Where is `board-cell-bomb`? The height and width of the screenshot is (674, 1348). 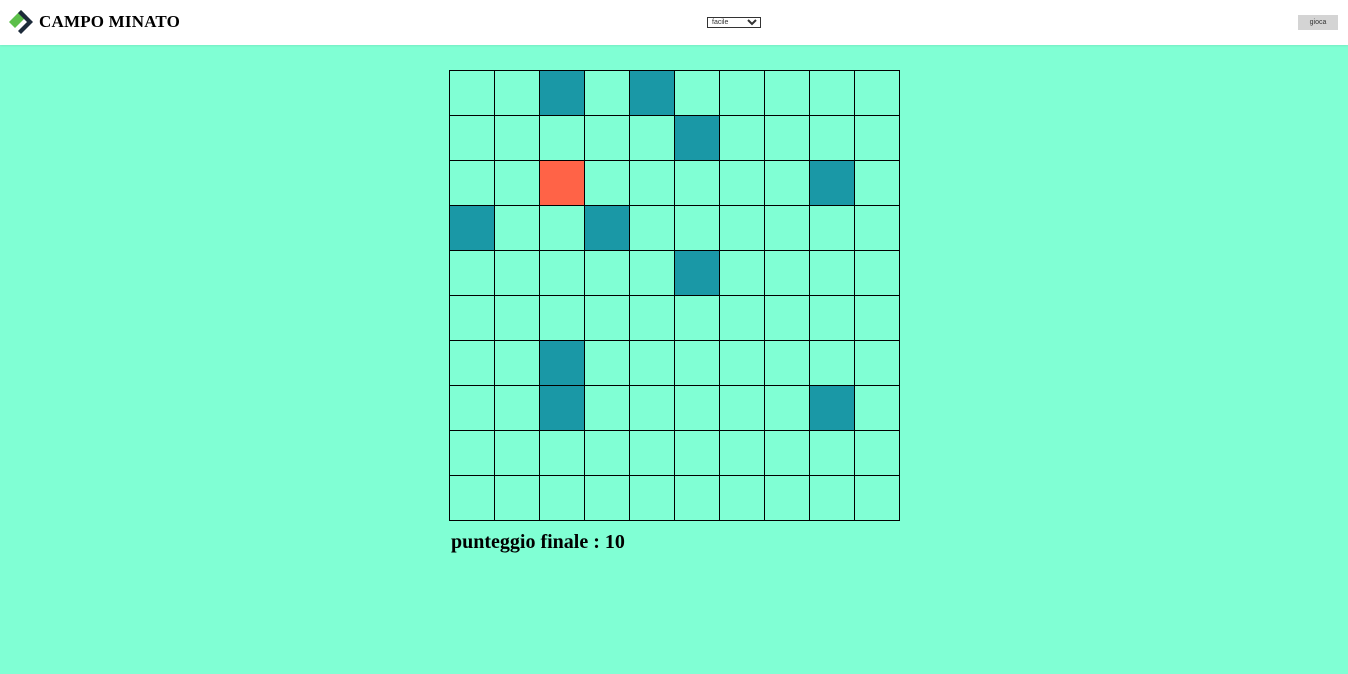
board-cell-bomb is located at coordinates (562, 183).